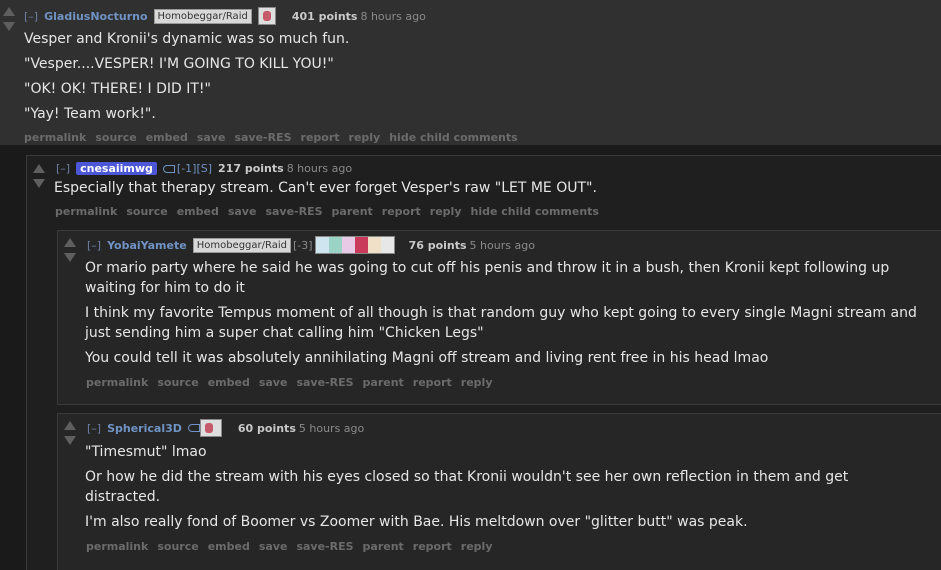 Image resolution: width=941 pixels, height=570 pixels. What do you see at coordinates (117, 89) in the screenshot?
I see `comment-paragraph: "OK! OK! THERE! I DID IT!"` at bounding box center [117, 89].